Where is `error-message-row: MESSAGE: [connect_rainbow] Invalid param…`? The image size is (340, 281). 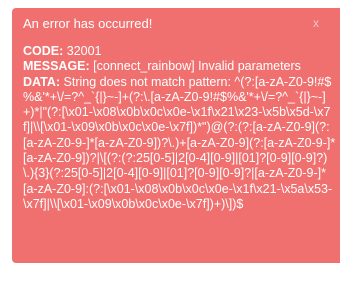
error-message-row: MESSAGE: [connect_rainbow] Invalid param… is located at coordinates (179, 66).